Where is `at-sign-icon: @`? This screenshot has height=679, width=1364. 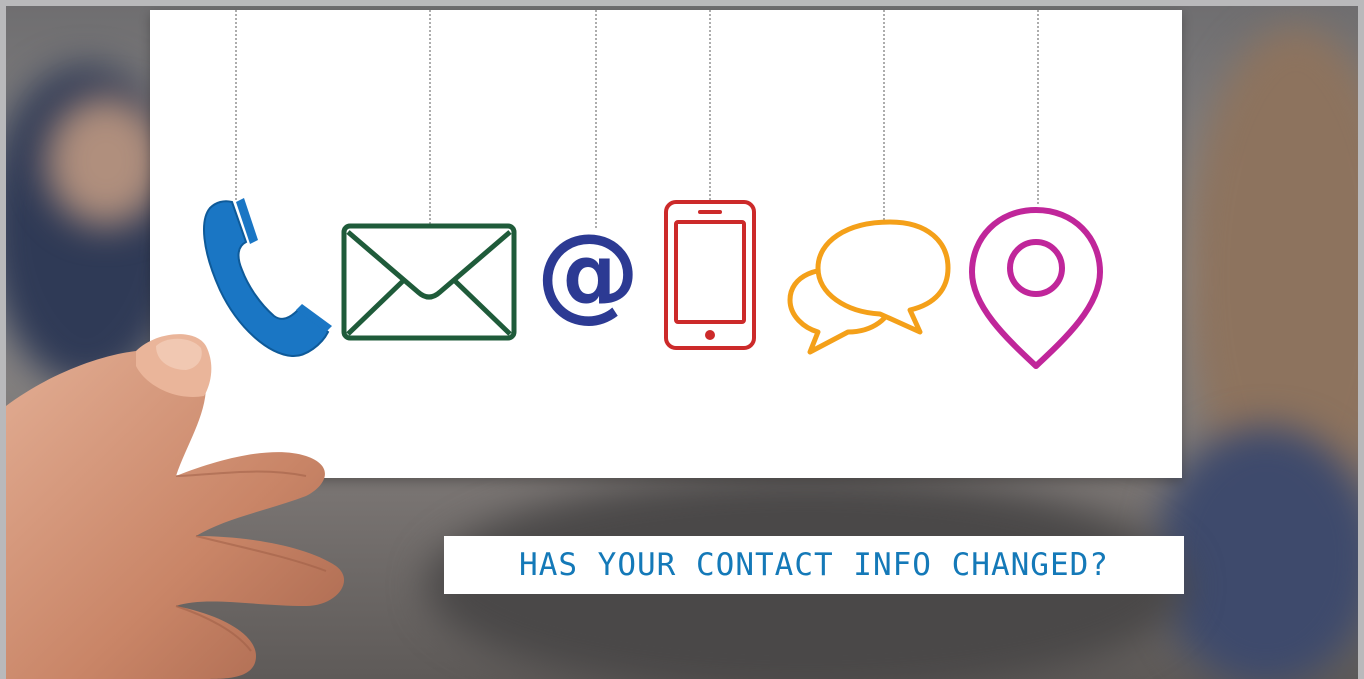 at-sign-icon: @ is located at coordinates (588, 272).